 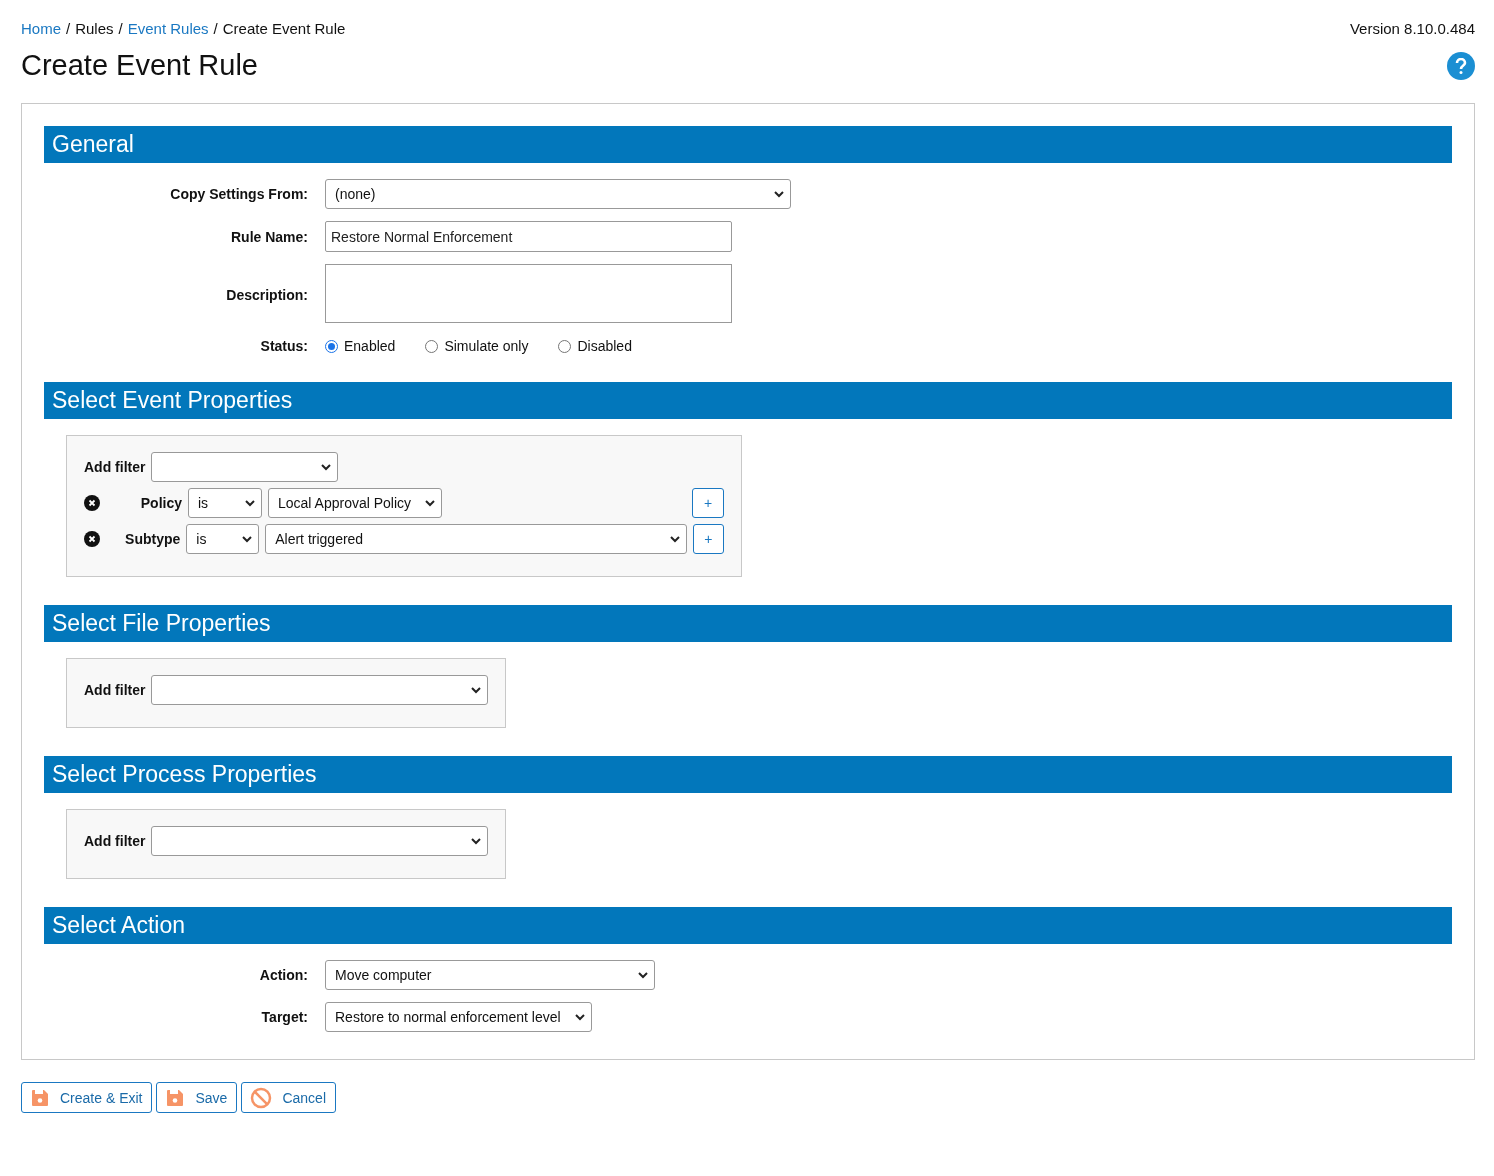 I want to click on radio-label: Disabled, so click(x=604, y=346).